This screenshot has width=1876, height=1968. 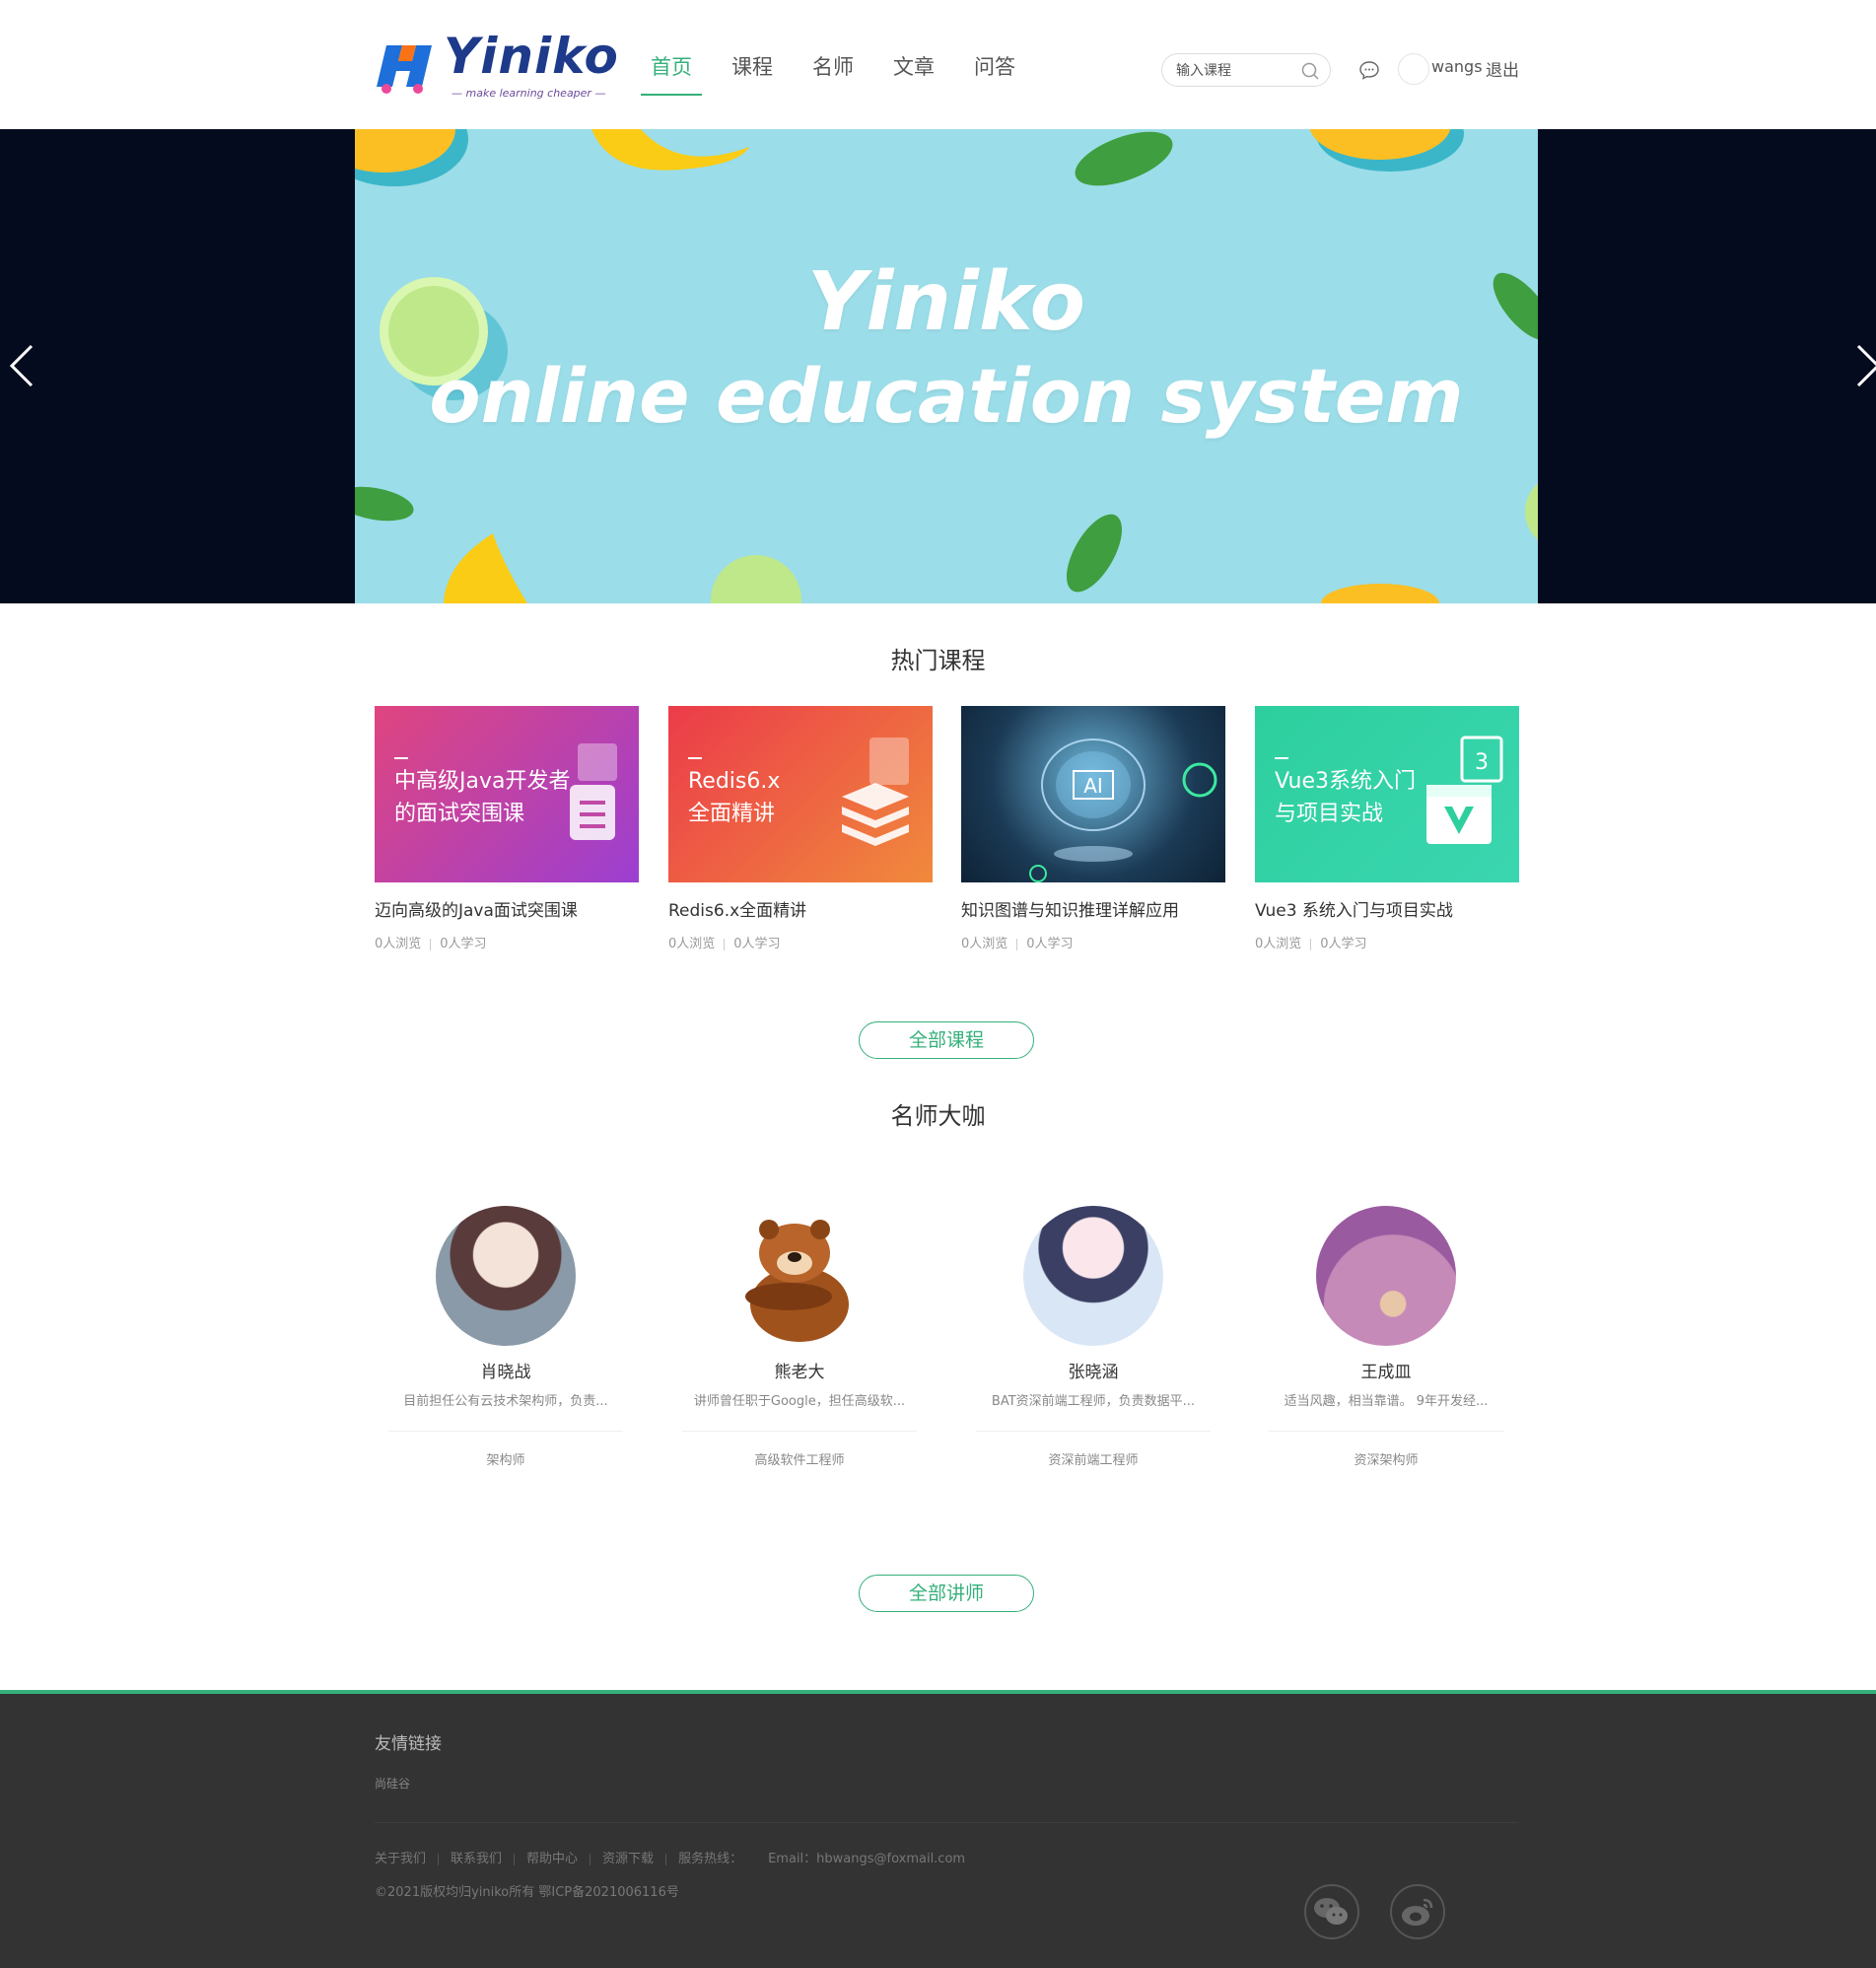 What do you see at coordinates (506, 1460) in the screenshot?
I see `teacher-title: 架构师` at bounding box center [506, 1460].